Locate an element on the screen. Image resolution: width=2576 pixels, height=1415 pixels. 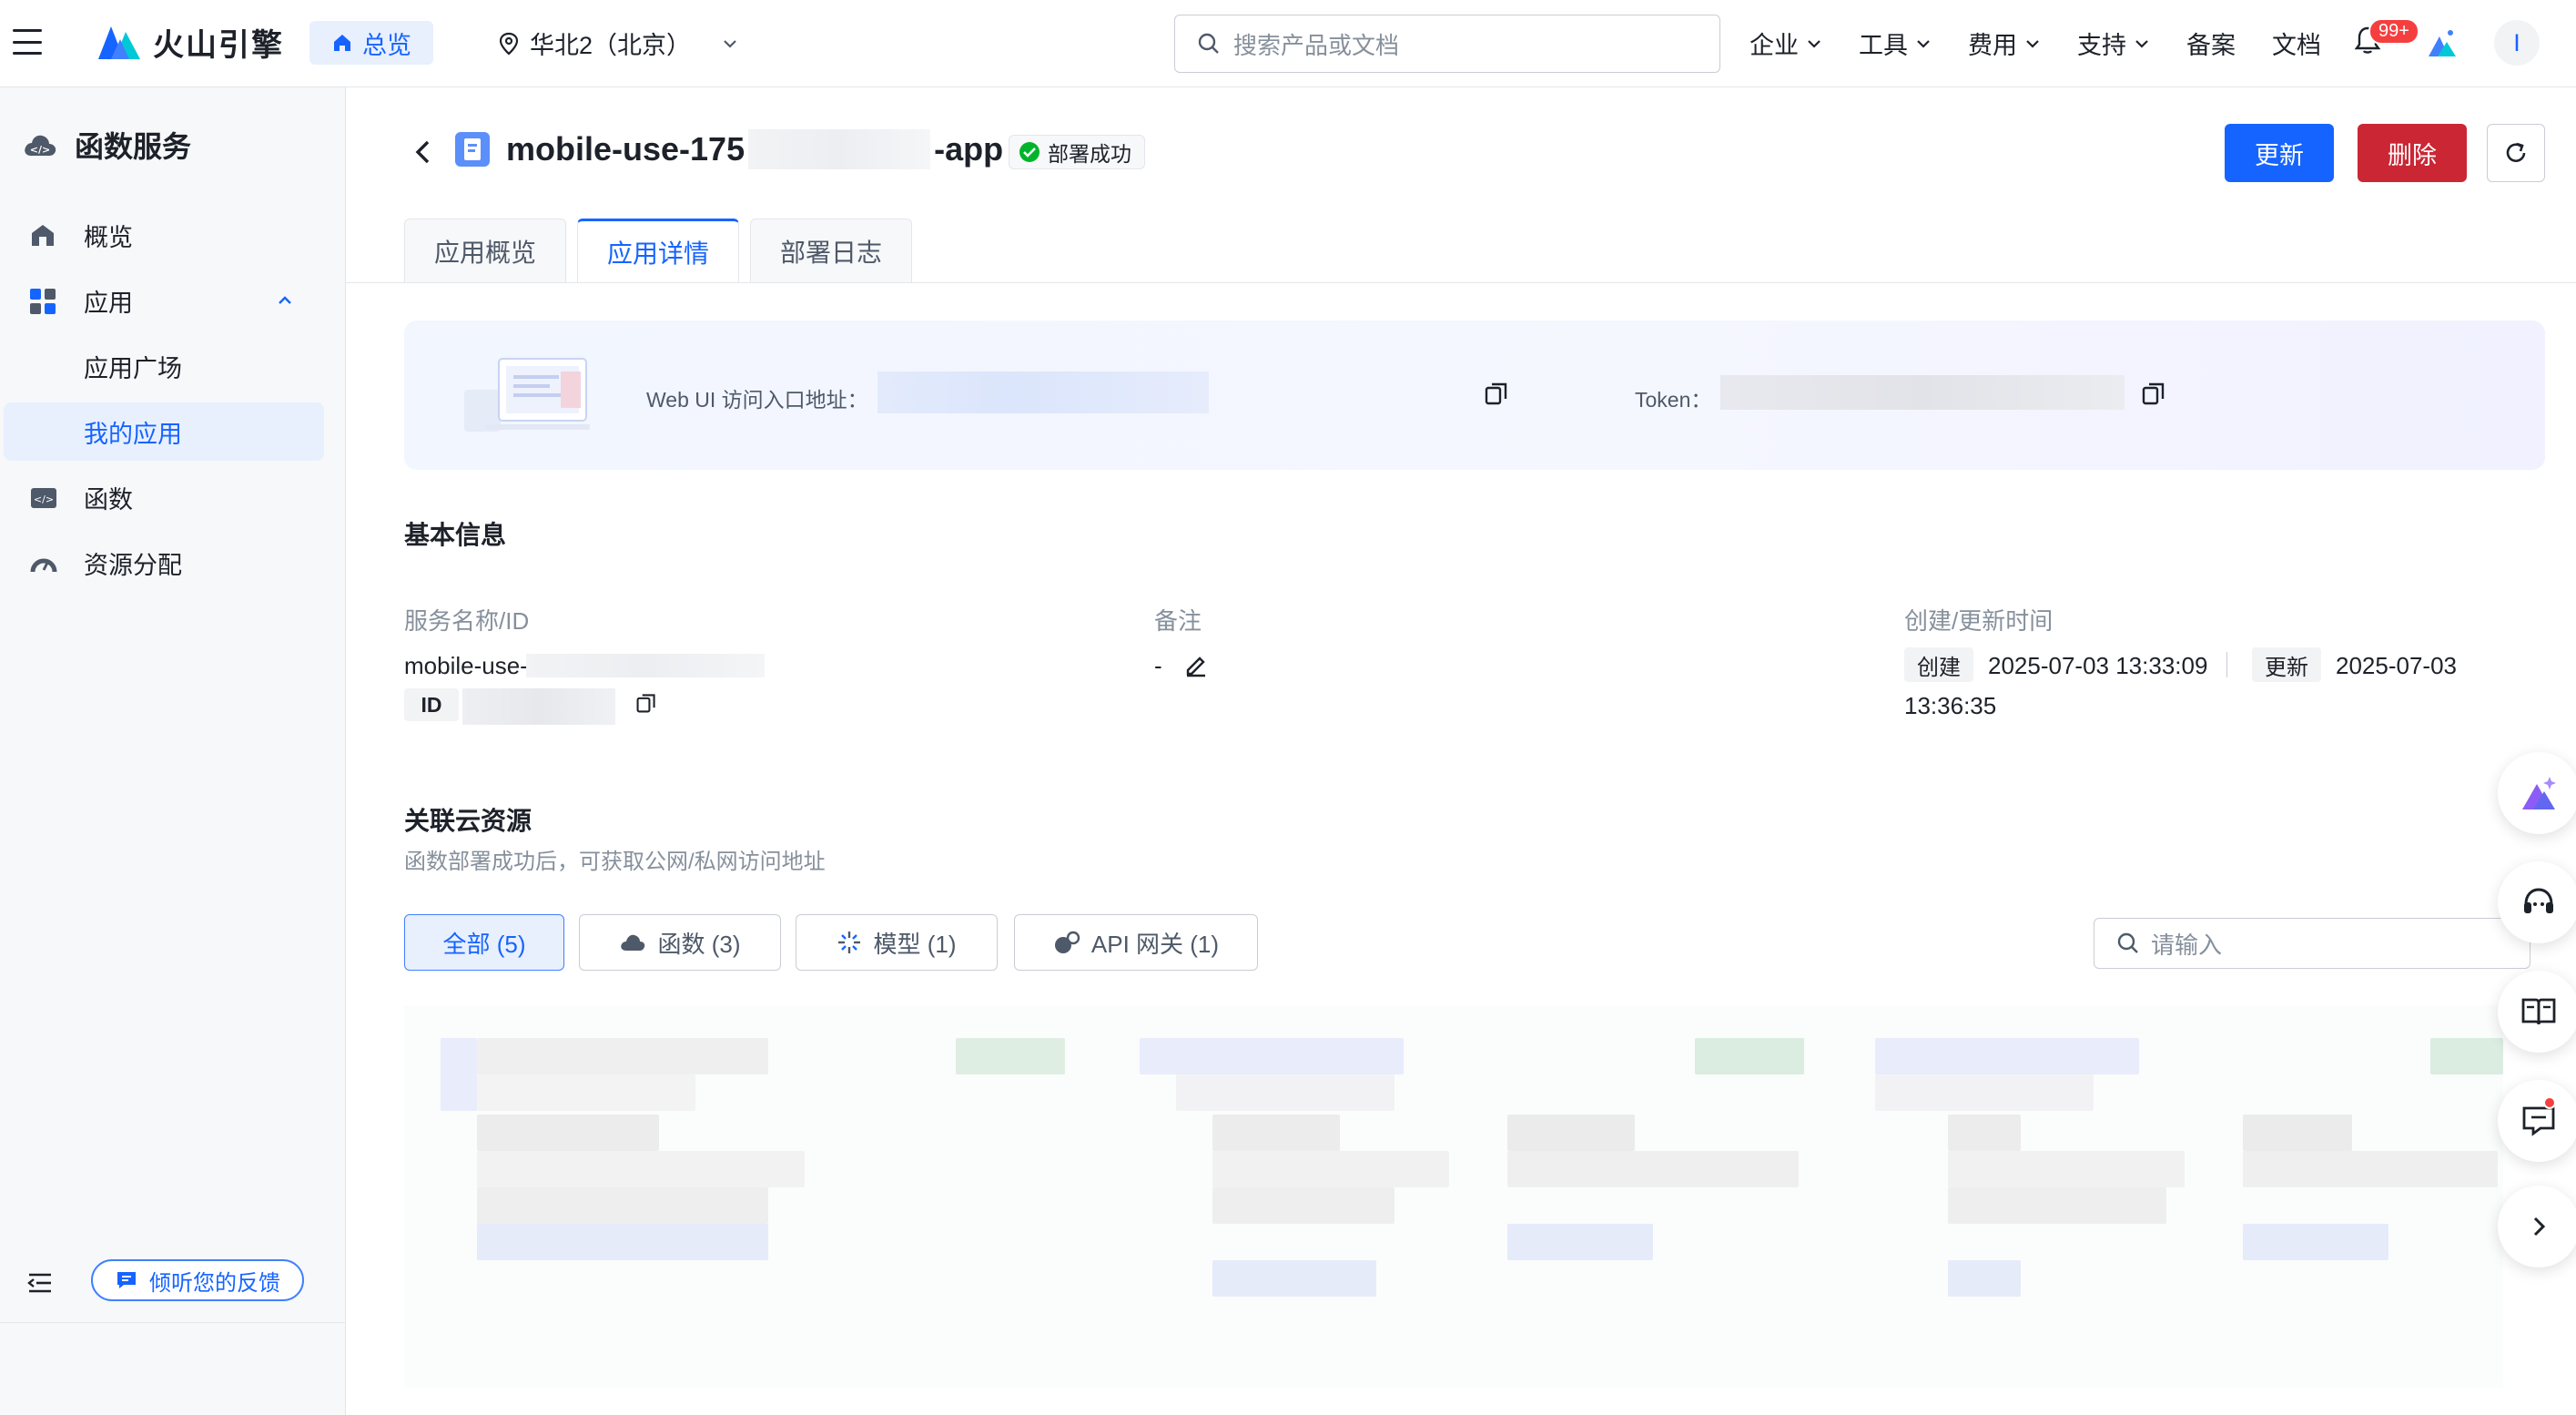
sidebar-item-overview: 概览 is located at coordinates (164, 235).